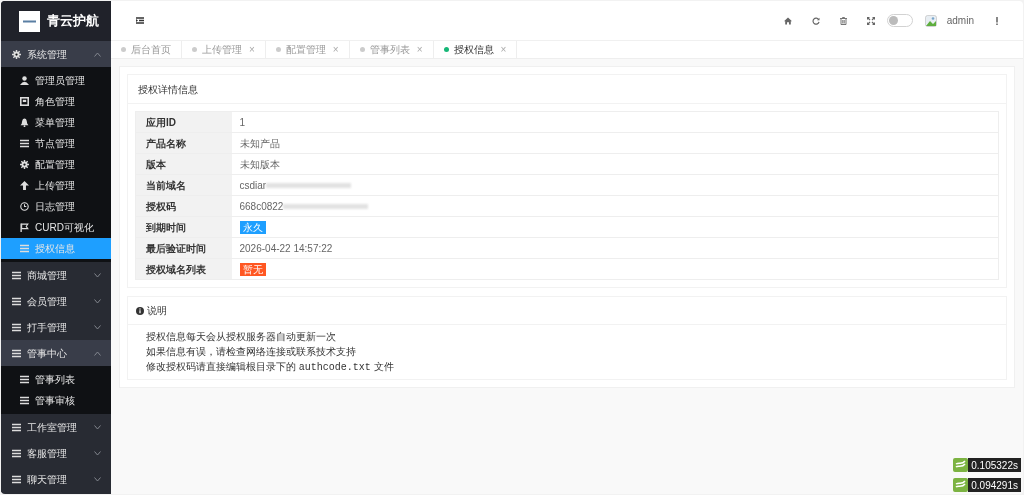 The width and height of the screenshot is (1024, 495). What do you see at coordinates (24, 185) in the screenshot?
I see `arrow-up-icon` at bounding box center [24, 185].